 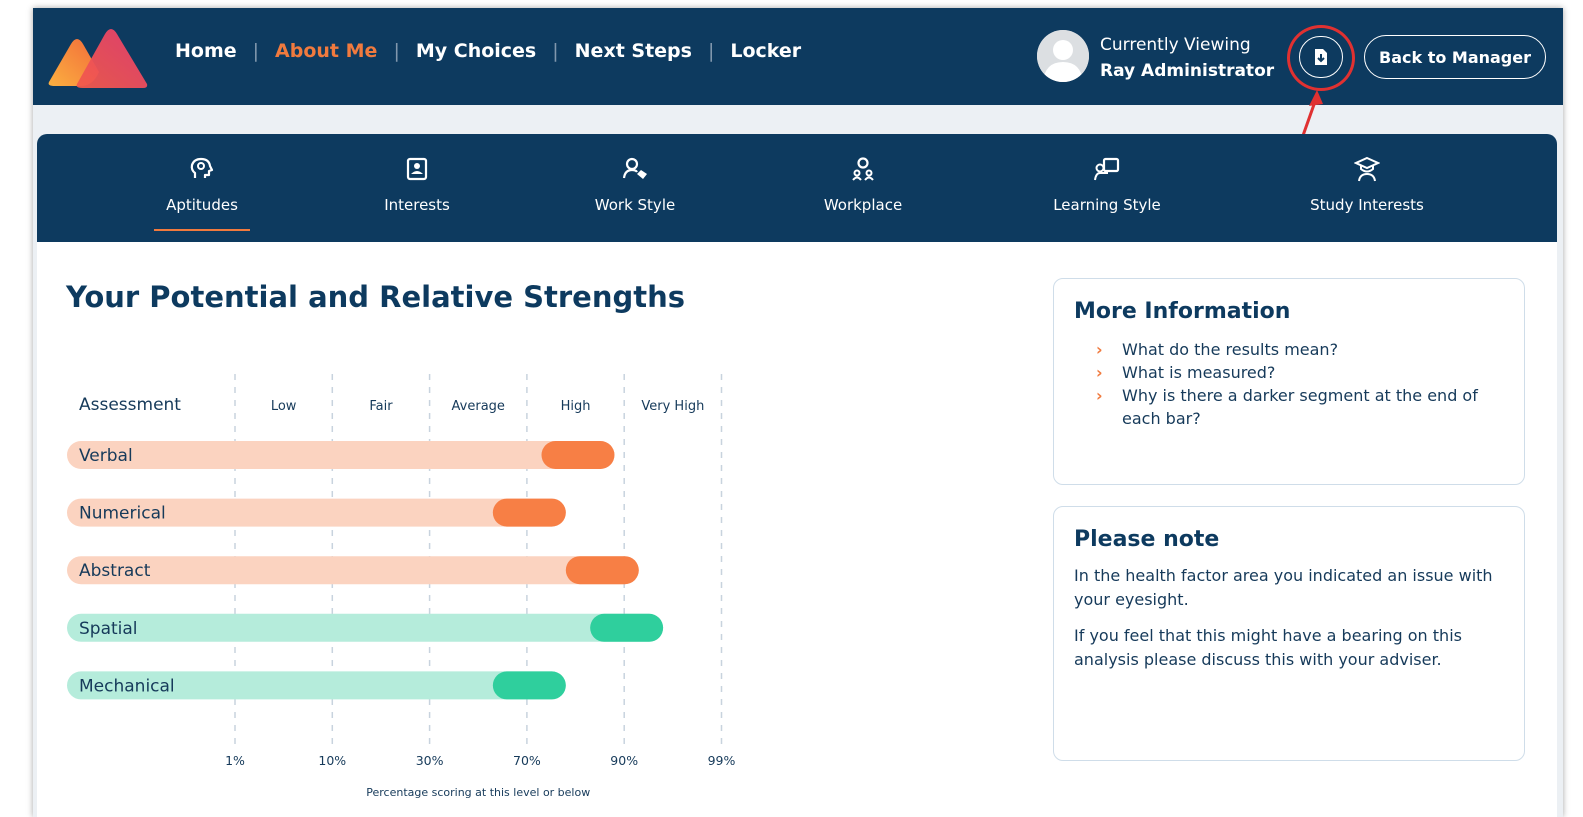 What do you see at coordinates (202, 230) in the screenshot?
I see `active-tab-indicator` at bounding box center [202, 230].